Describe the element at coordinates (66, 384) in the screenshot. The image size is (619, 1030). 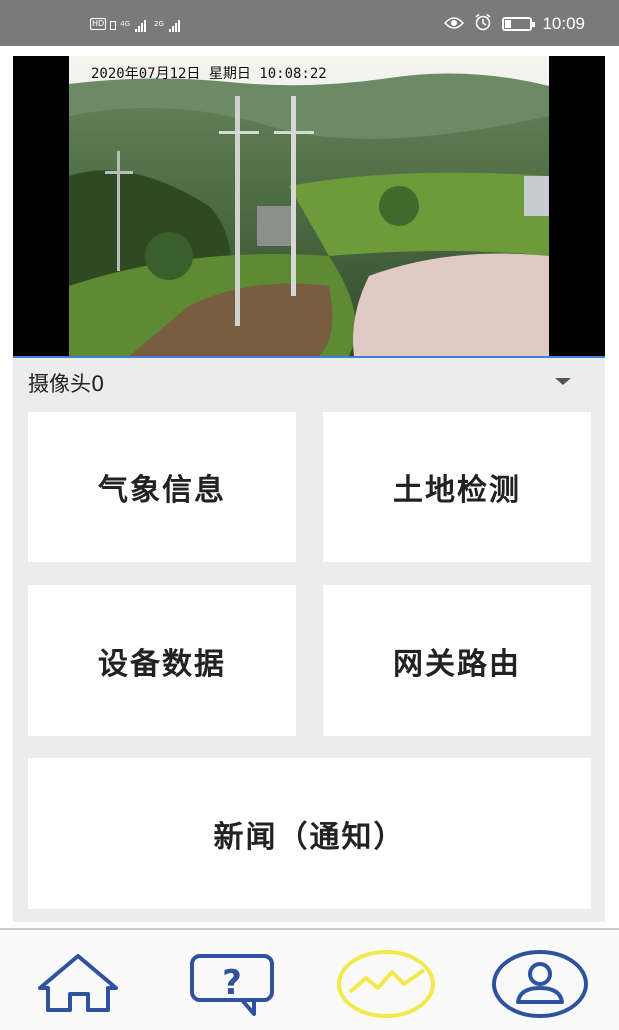
I see `camera-selector-value: 摄像头0` at that location.